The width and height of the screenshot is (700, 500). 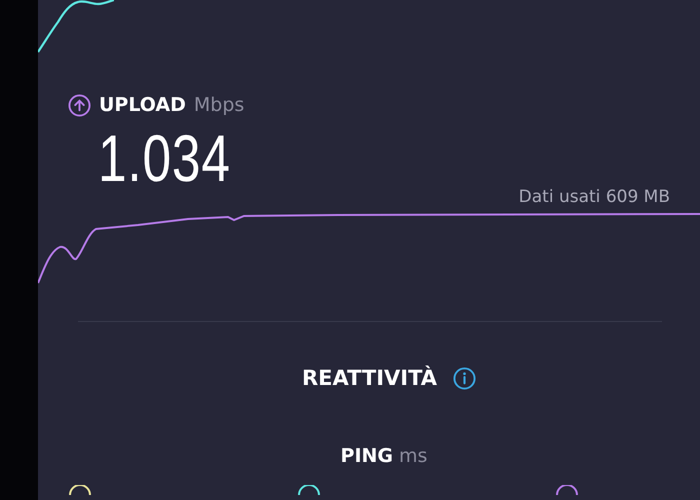 I want to click on upload-icon, so click(x=79, y=105).